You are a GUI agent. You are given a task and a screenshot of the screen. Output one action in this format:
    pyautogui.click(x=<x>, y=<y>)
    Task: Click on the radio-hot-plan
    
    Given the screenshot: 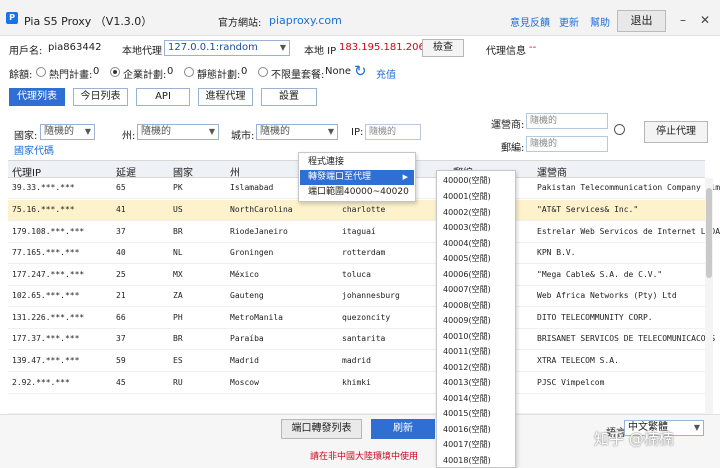 What is the action you would take?
    pyautogui.click(x=41, y=72)
    